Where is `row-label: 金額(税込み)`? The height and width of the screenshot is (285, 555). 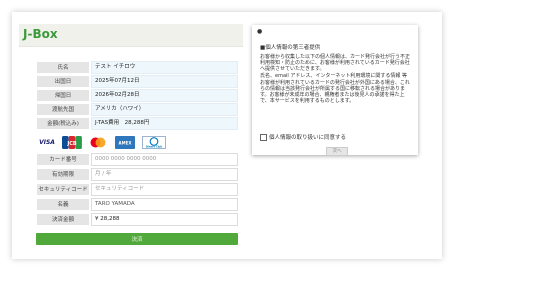
row-label: 金額(税込み) is located at coordinates (63, 123).